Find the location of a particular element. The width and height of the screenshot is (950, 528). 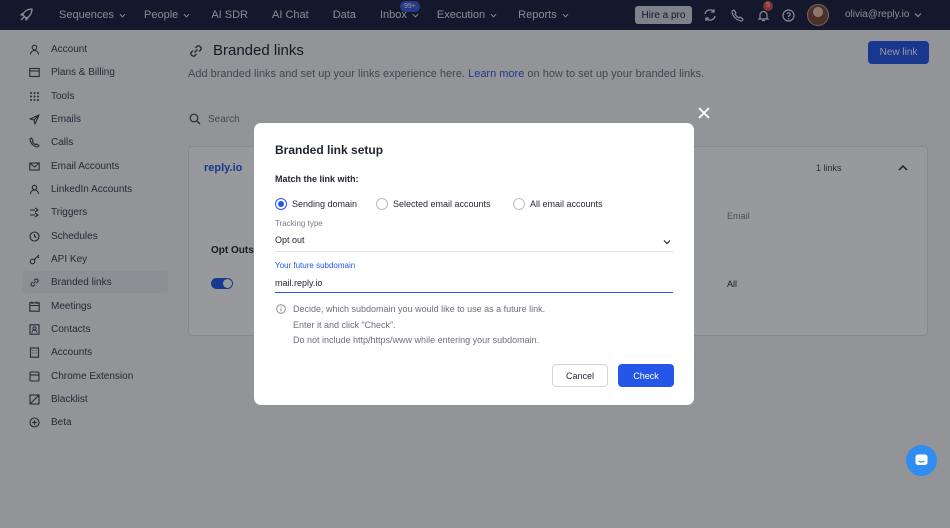

cancel-button: Cancel is located at coordinates (580, 375).